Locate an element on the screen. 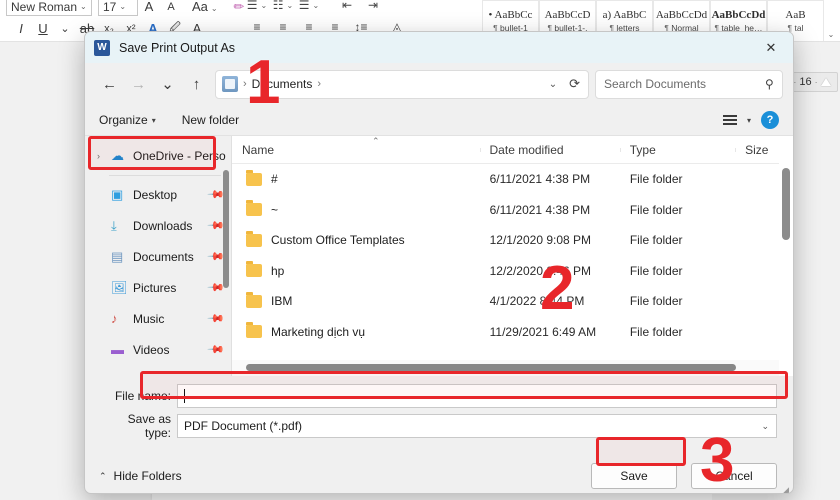 The image size is (840, 500). horizontal-scrollbar is located at coordinates (505, 368).